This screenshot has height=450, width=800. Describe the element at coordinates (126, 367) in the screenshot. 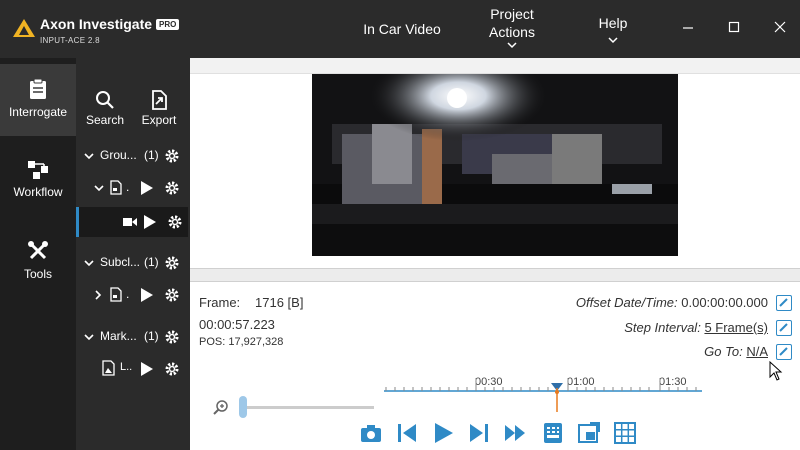

I see `tree-label: L..` at that location.